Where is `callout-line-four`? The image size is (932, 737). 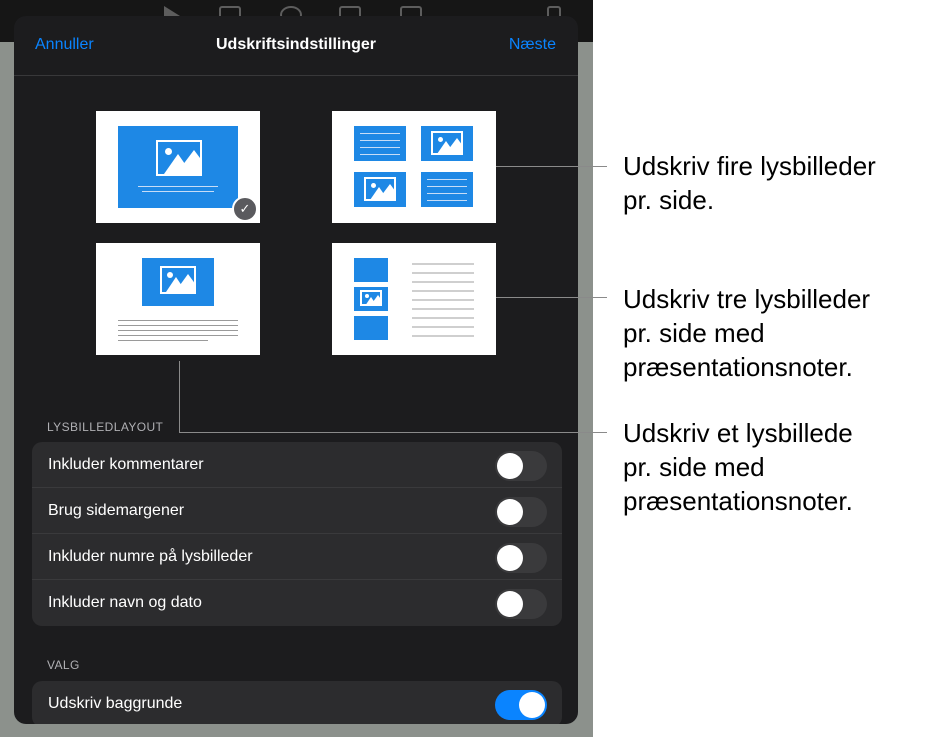 callout-line-four is located at coordinates (551, 166).